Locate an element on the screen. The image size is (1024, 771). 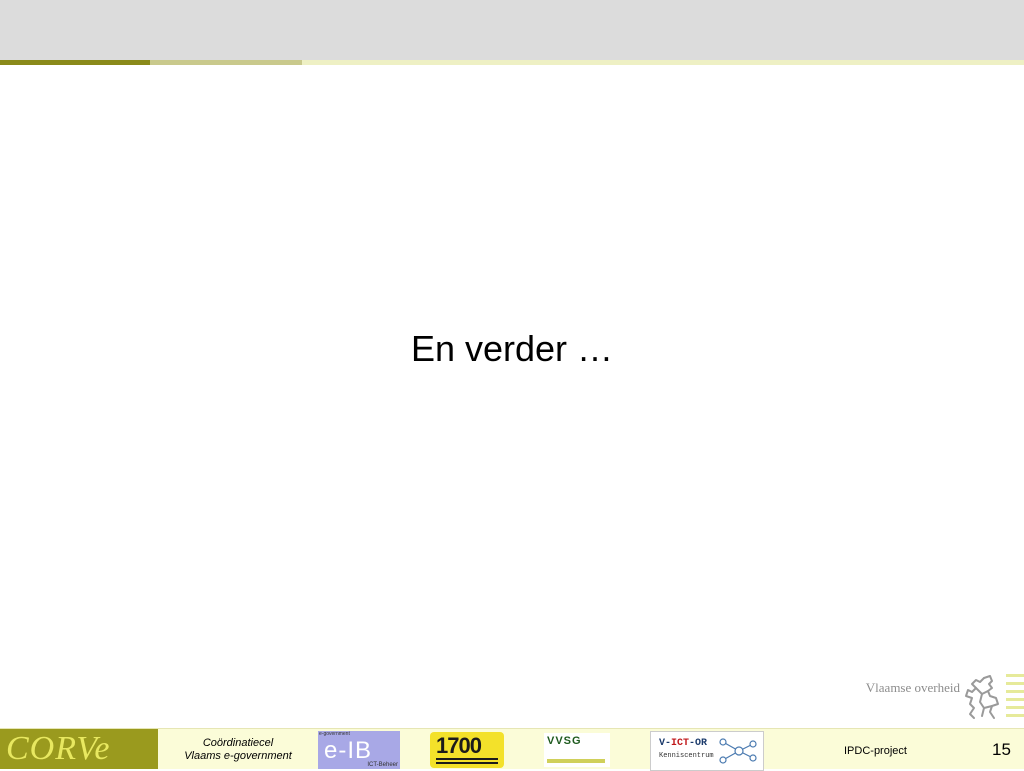
header-stripe-mid is located at coordinates (226, 62).